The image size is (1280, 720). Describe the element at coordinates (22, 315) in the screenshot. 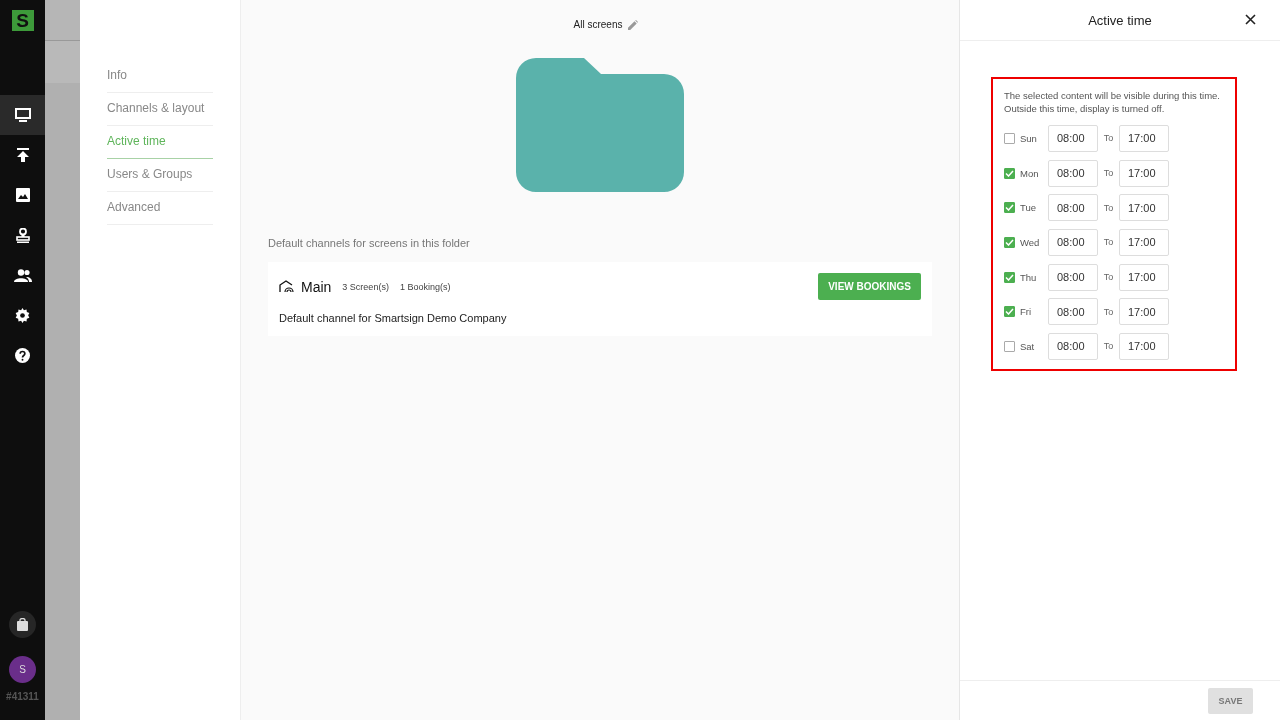

I see `settings-icon` at that location.